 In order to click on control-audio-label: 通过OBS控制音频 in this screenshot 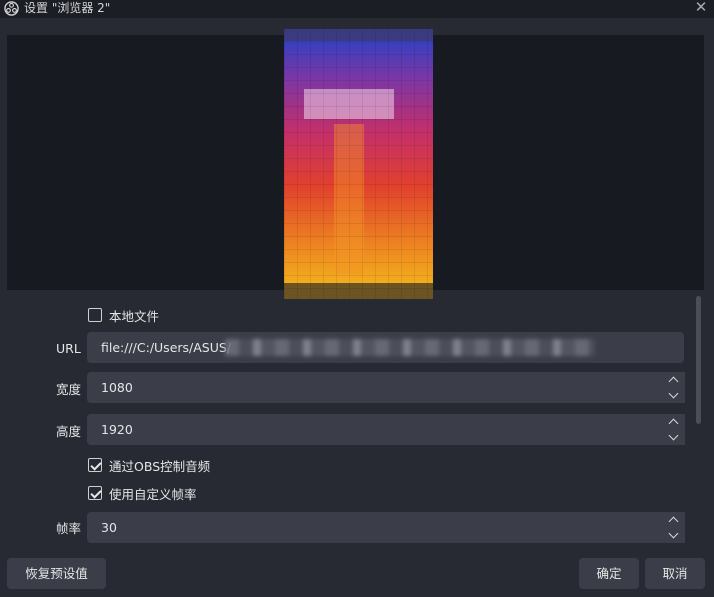, I will do `click(160, 466)`.